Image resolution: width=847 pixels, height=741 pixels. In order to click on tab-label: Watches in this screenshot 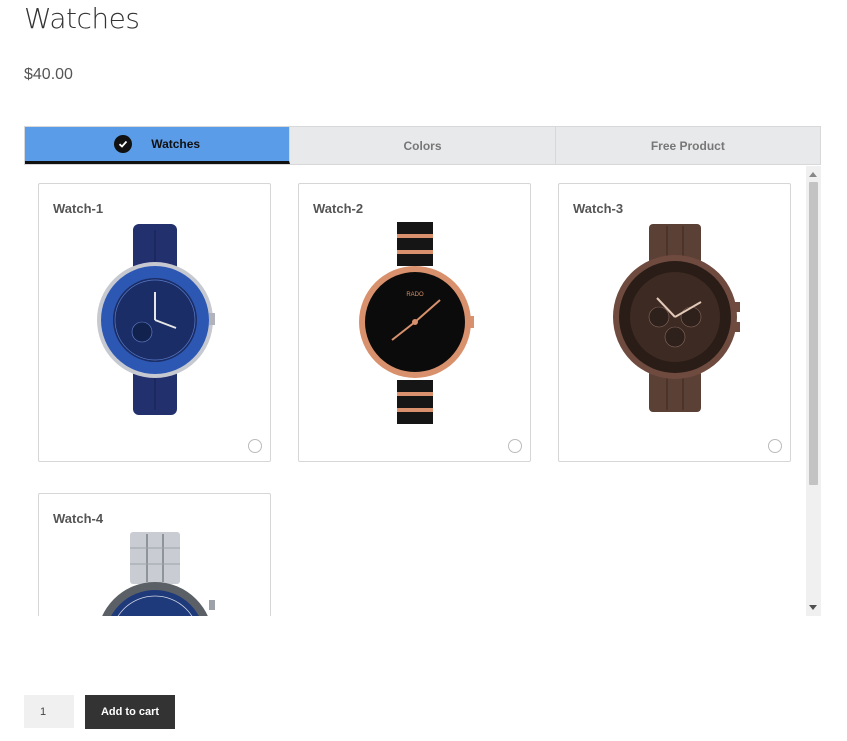, I will do `click(176, 144)`.